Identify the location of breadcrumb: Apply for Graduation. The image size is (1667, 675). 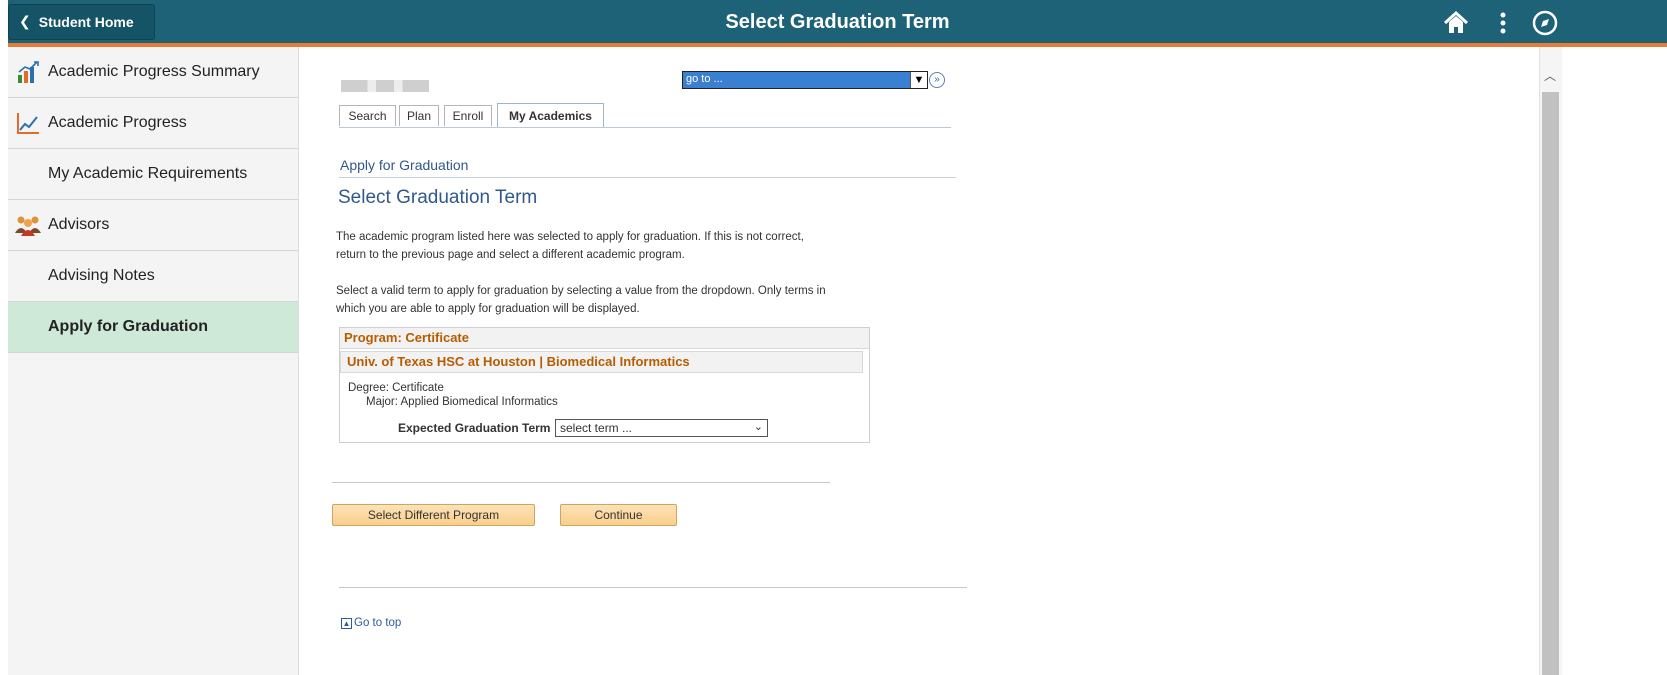
(404, 165).